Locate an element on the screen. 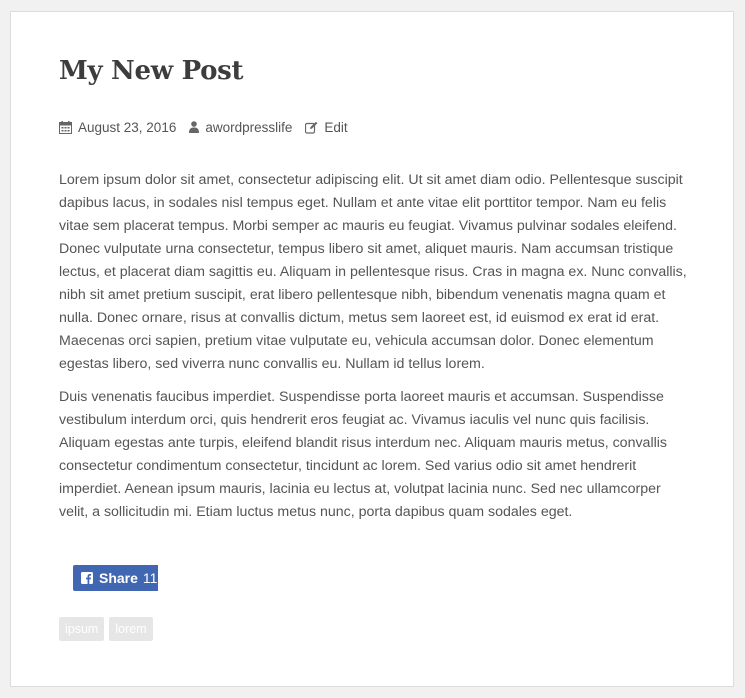 The height and width of the screenshot is (698, 745). post-date: August 23, 2016 is located at coordinates (117, 127).